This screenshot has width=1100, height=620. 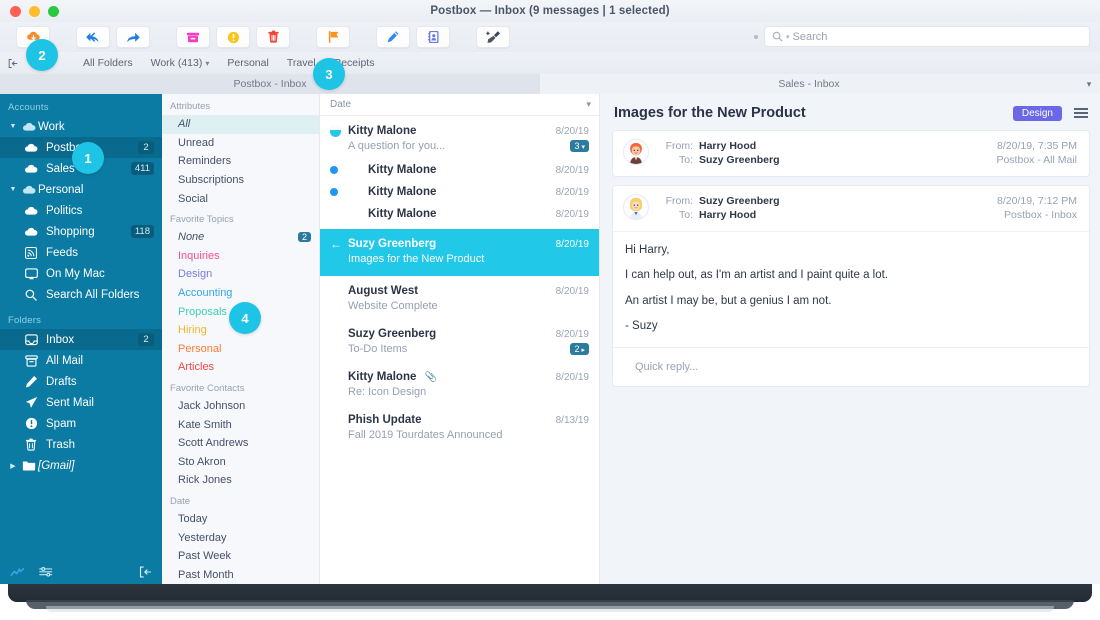 I want to click on sidebar-item-feeds: Feeds, so click(x=81, y=252).